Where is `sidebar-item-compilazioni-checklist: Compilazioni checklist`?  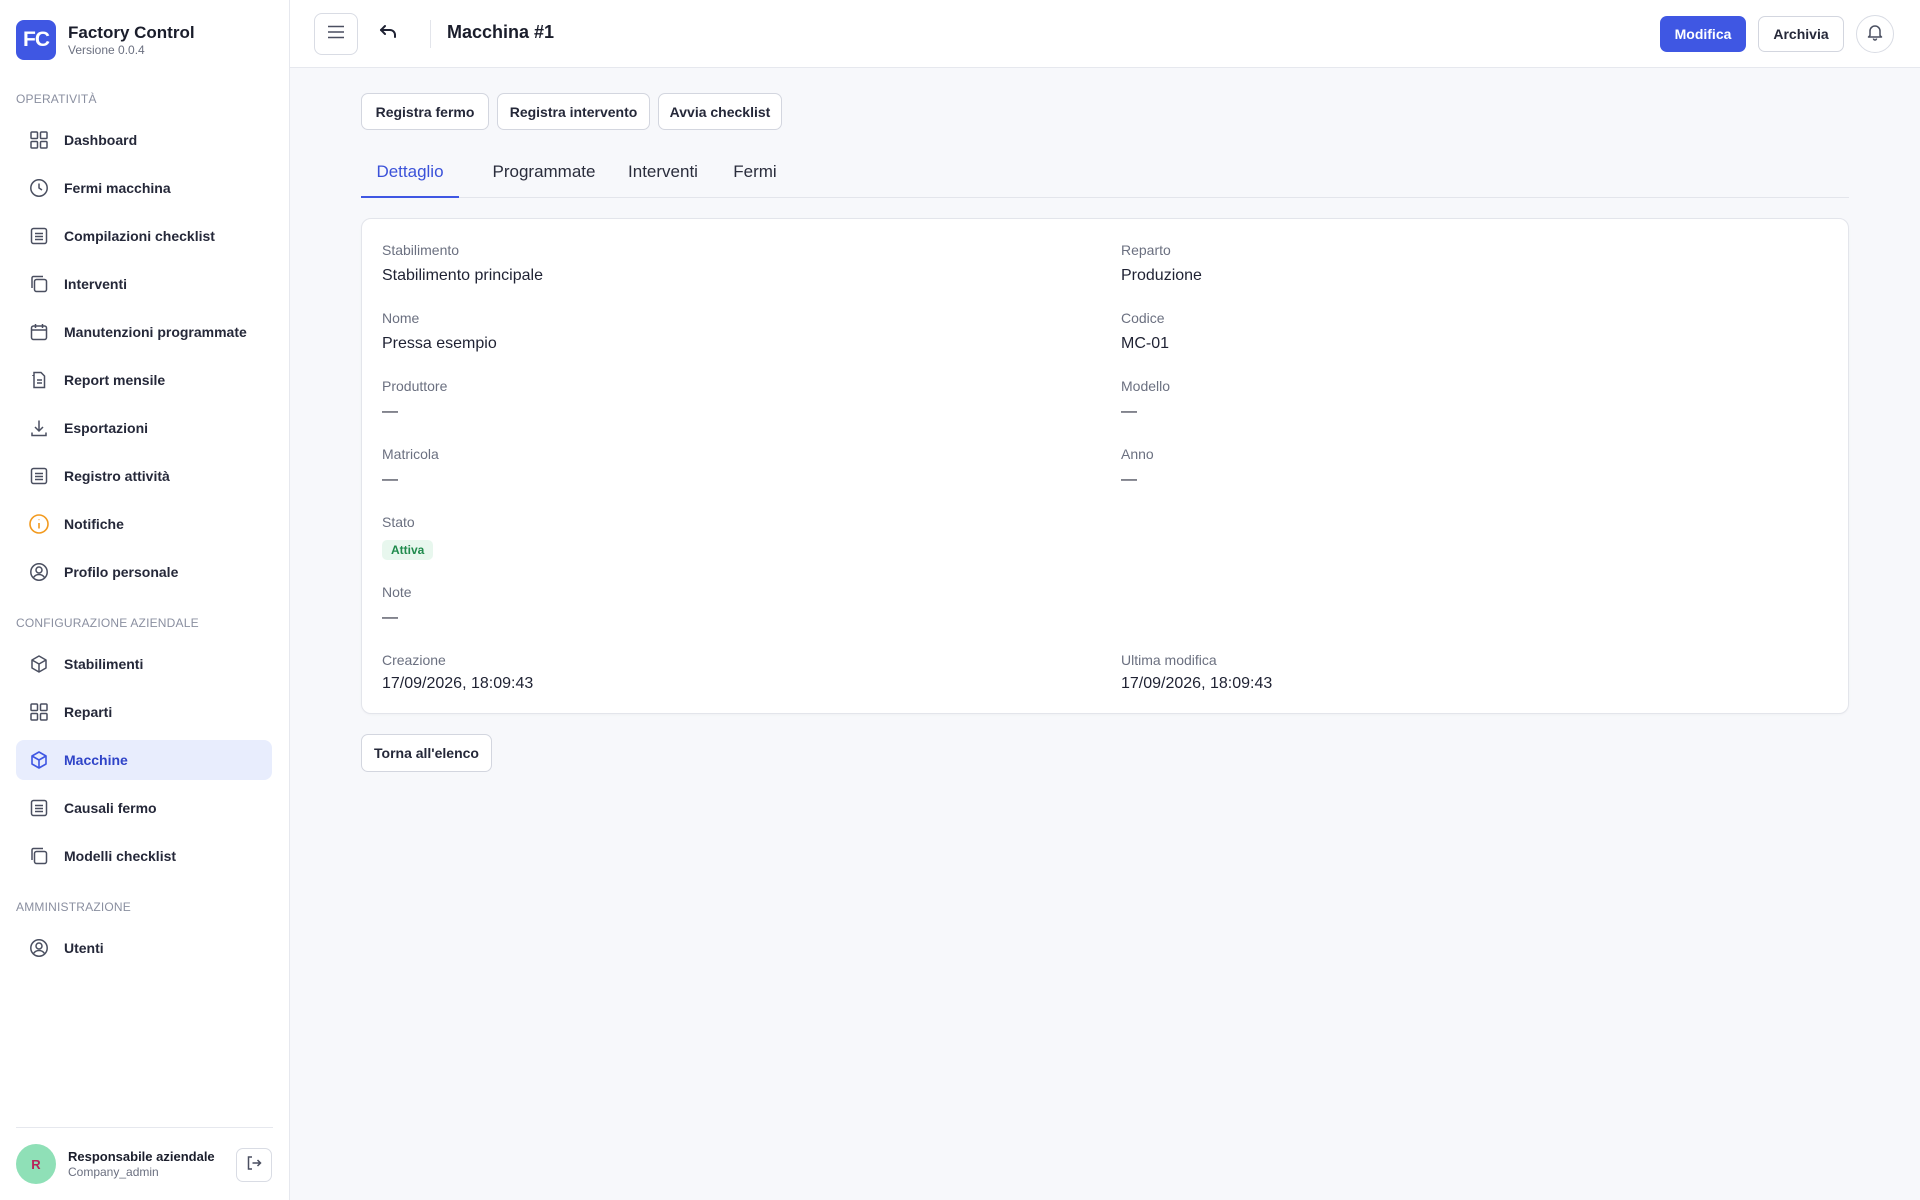 sidebar-item-compilazioni-checklist: Compilazioni checklist is located at coordinates (144, 236).